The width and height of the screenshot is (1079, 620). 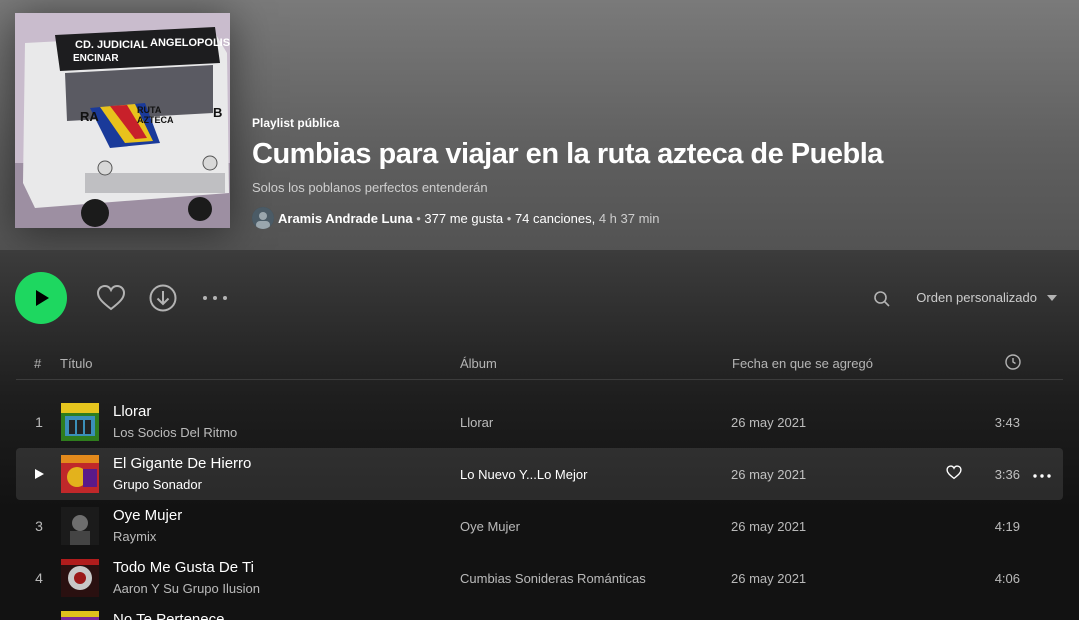 What do you see at coordinates (132, 411) in the screenshot?
I see `track-title: Llorar` at bounding box center [132, 411].